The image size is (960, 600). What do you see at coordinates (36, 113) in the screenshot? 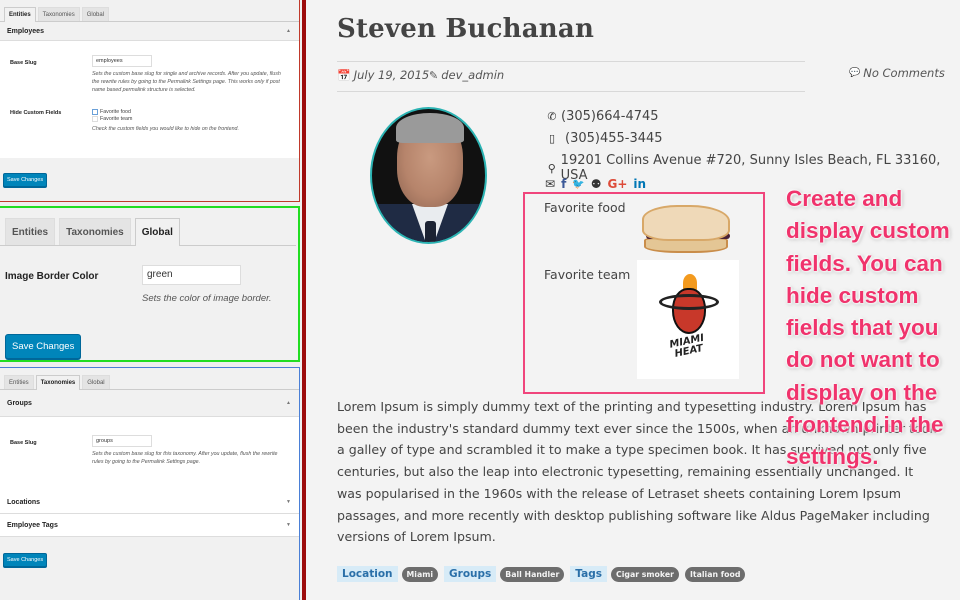
I see `hide-fields-label: Hide Custom Fields` at bounding box center [36, 113].